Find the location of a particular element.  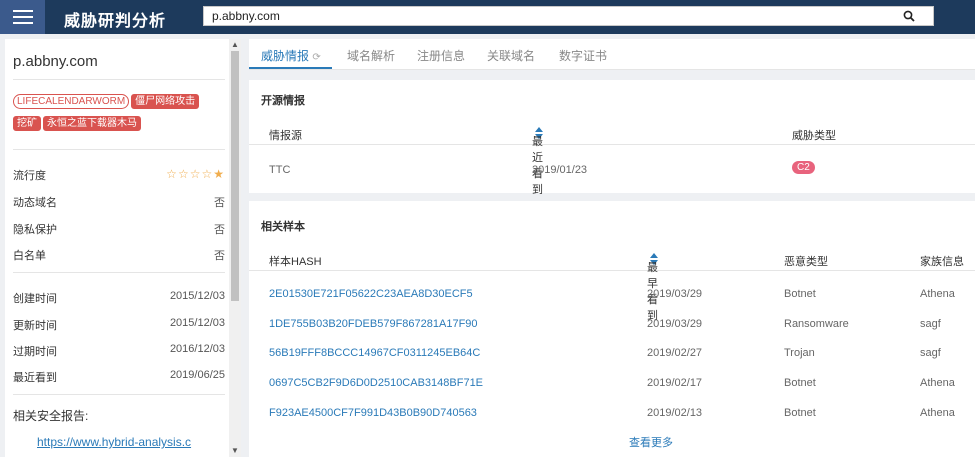

hash-link: 56B19FFF8BCCC14967CF0311245EB64C is located at coordinates (374, 353).